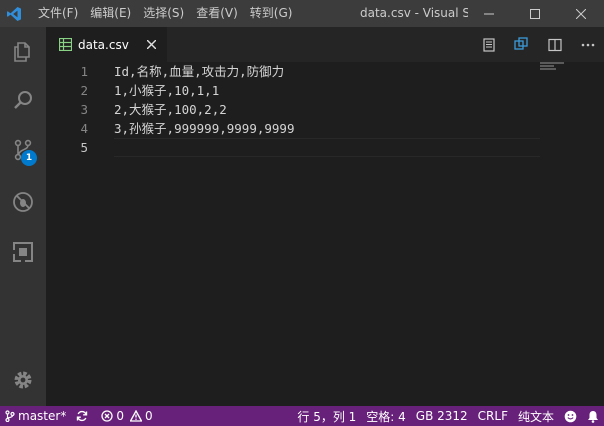 The width and height of the screenshot is (604, 426). I want to click on status-bar-right: 行 5，列 1 空格: 4 GB 2312 CRLF 纯文本, so click(448, 416).